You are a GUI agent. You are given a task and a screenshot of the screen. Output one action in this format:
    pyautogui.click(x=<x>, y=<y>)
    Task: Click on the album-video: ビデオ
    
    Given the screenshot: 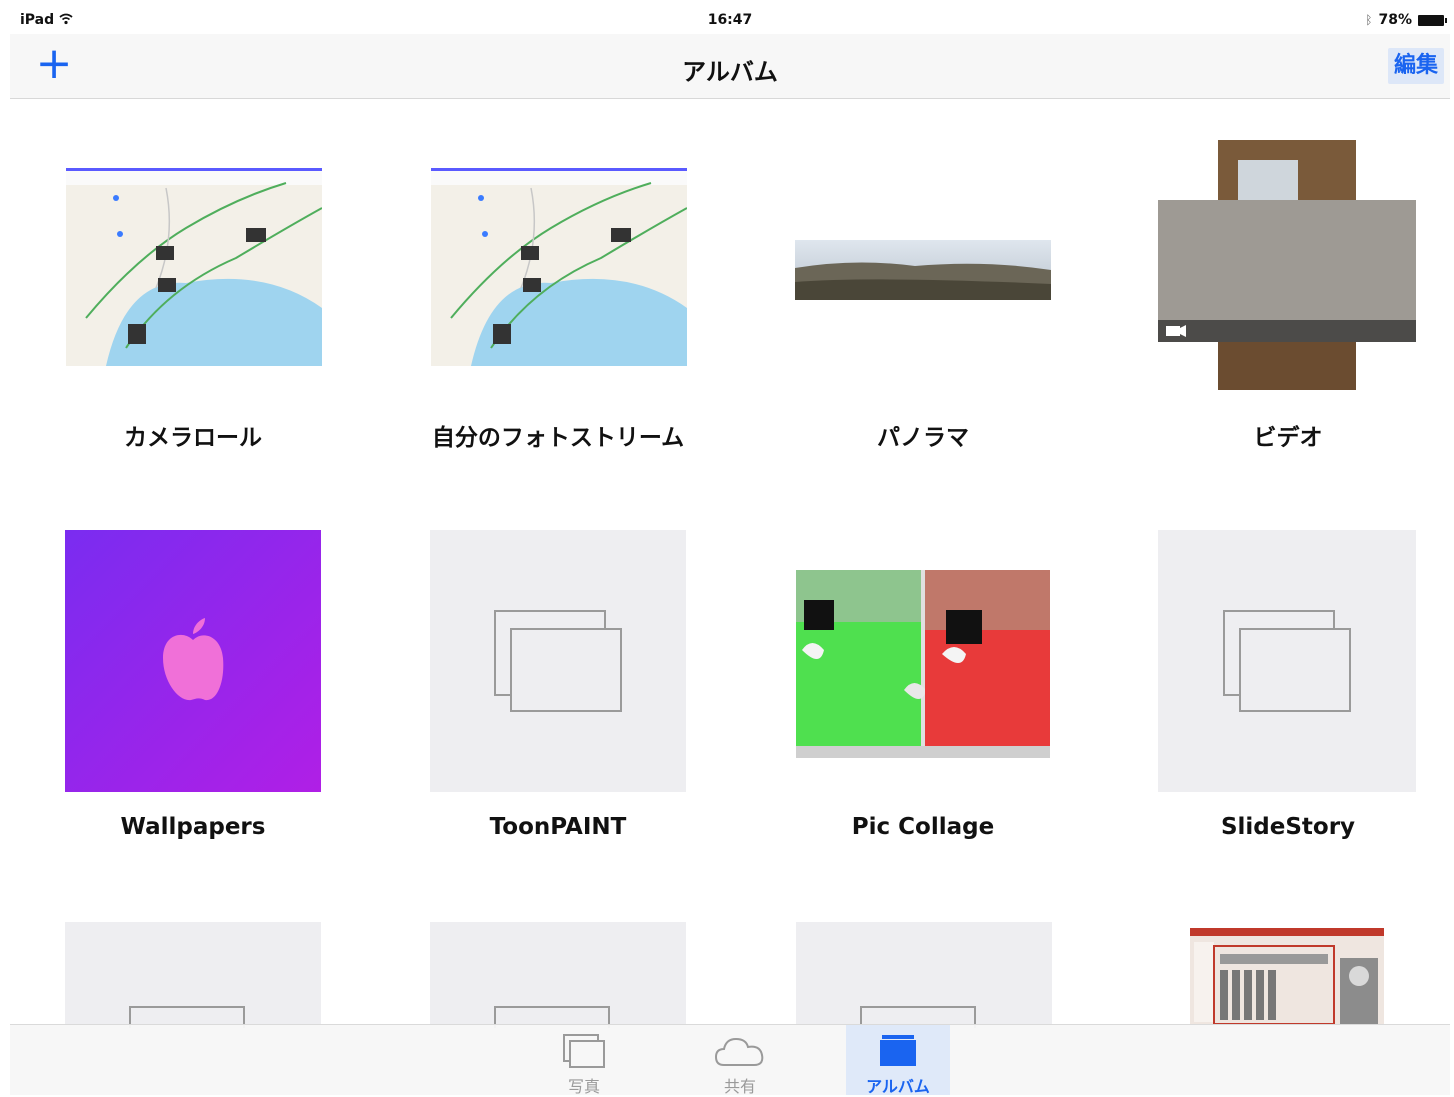 What is the action you would take?
    pyautogui.click(x=1288, y=300)
    